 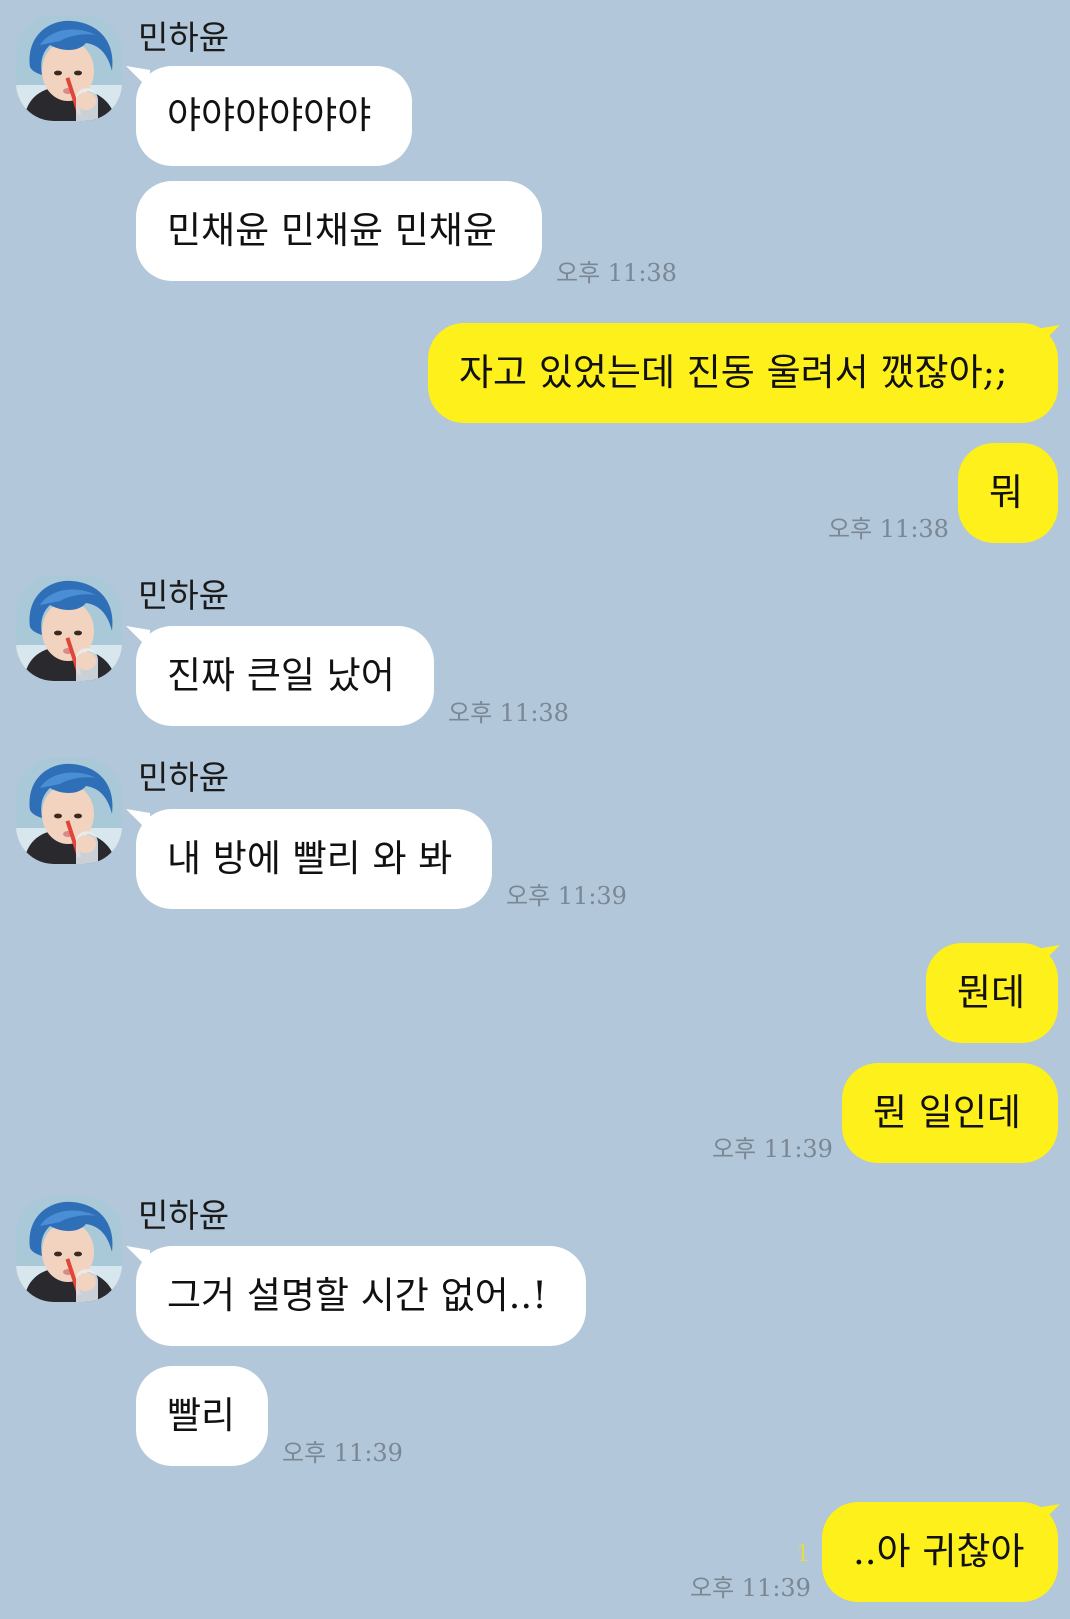 What do you see at coordinates (361, 1296) in the screenshot?
I see `incoming-message: 그거 설명할 시간 없어..!` at bounding box center [361, 1296].